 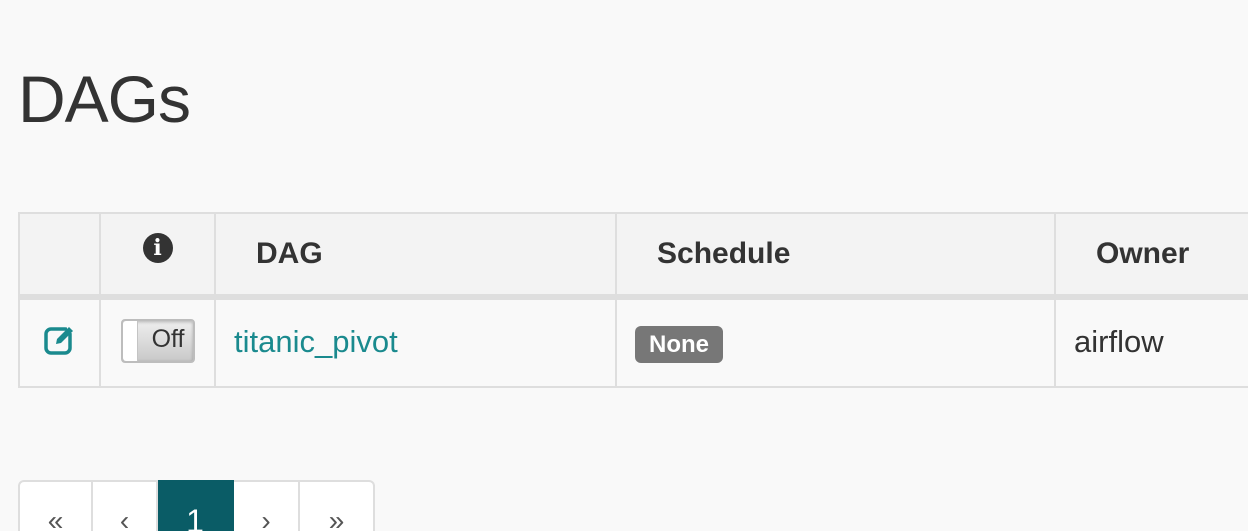 I want to click on dag-link: titanic_pivot, so click(x=316, y=342).